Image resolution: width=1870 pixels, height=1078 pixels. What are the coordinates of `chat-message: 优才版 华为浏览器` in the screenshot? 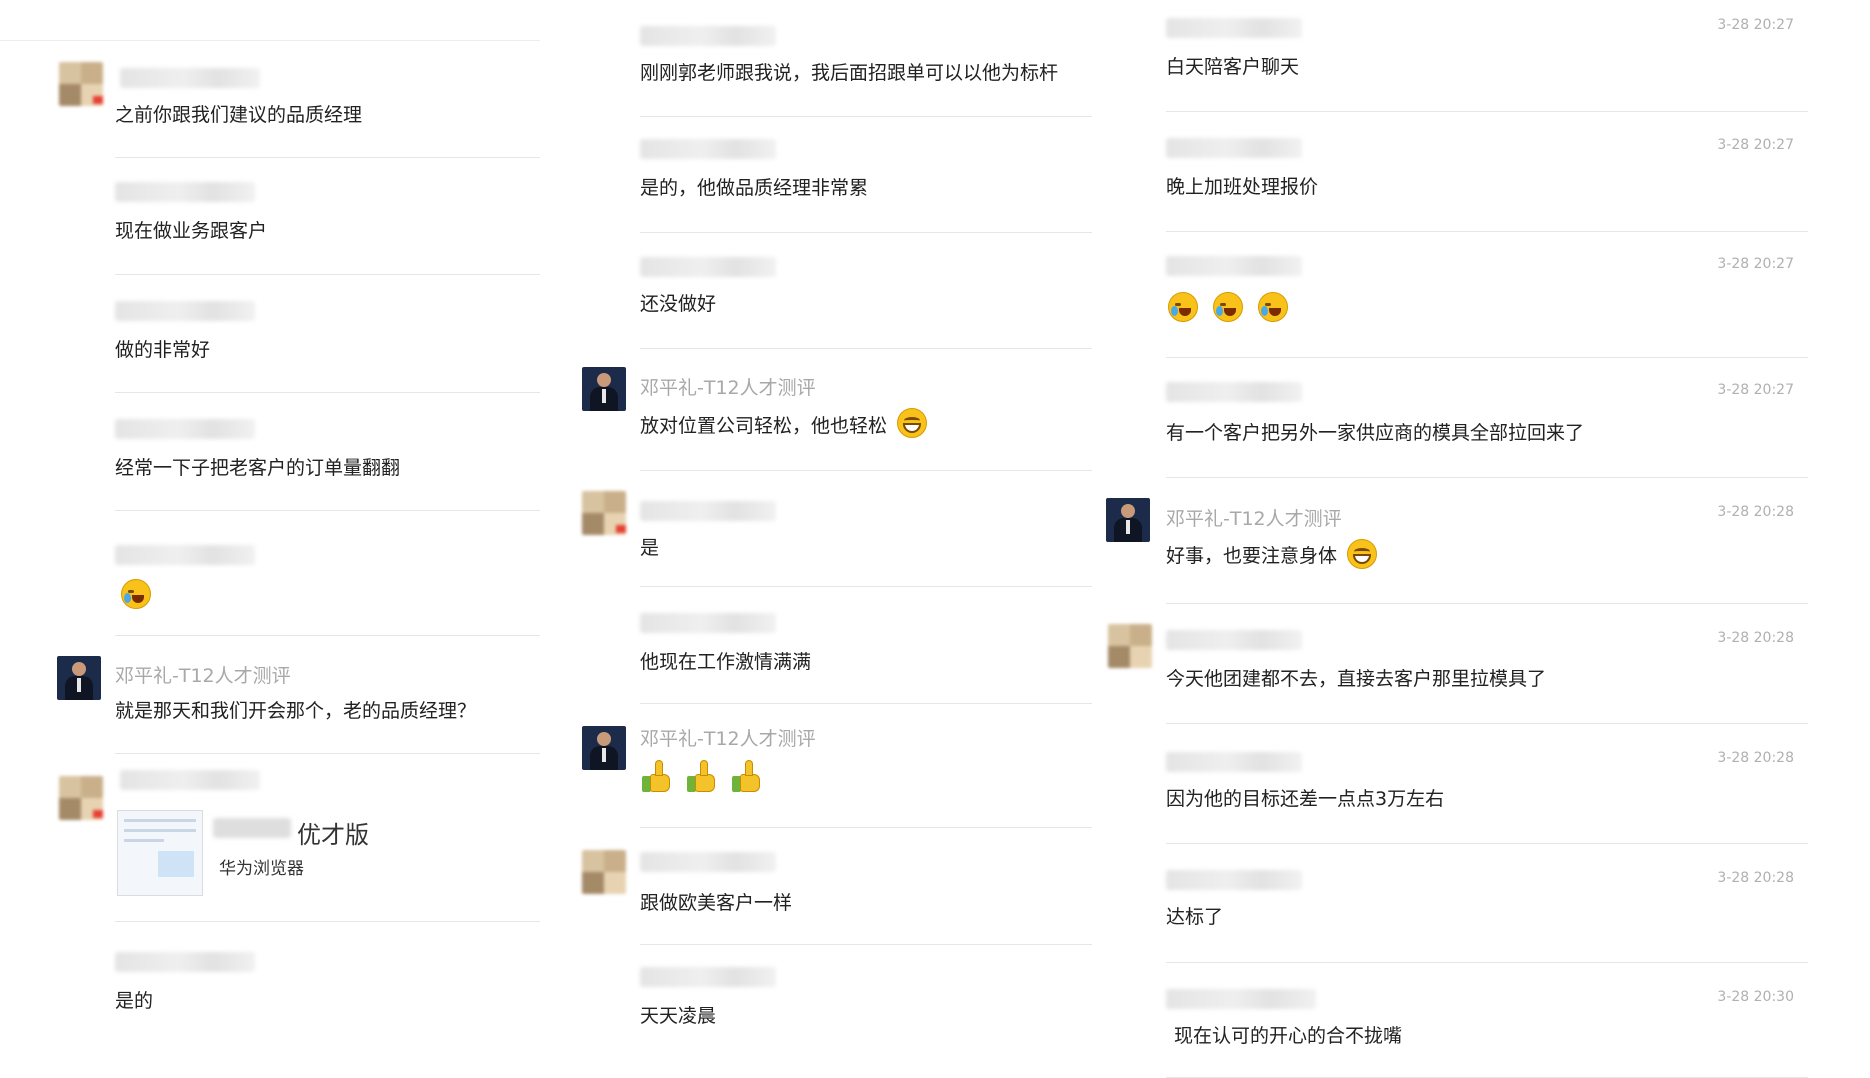 It's located at (299, 838).